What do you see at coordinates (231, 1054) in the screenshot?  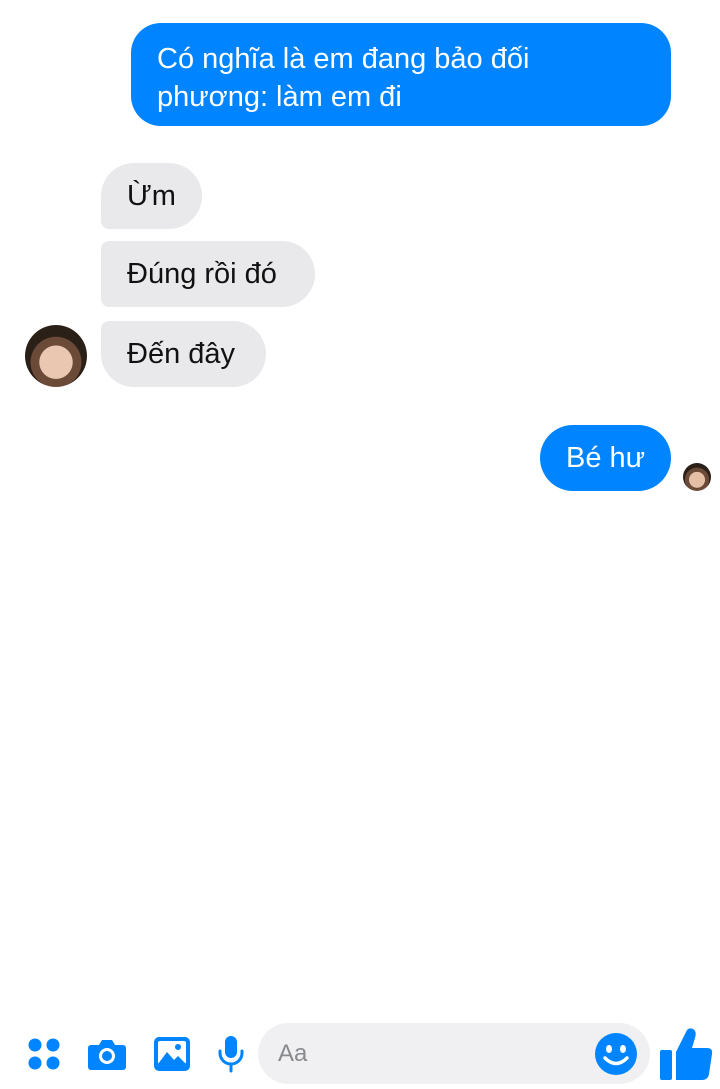 I see `microphone-icon` at bounding box center [231, 1054].